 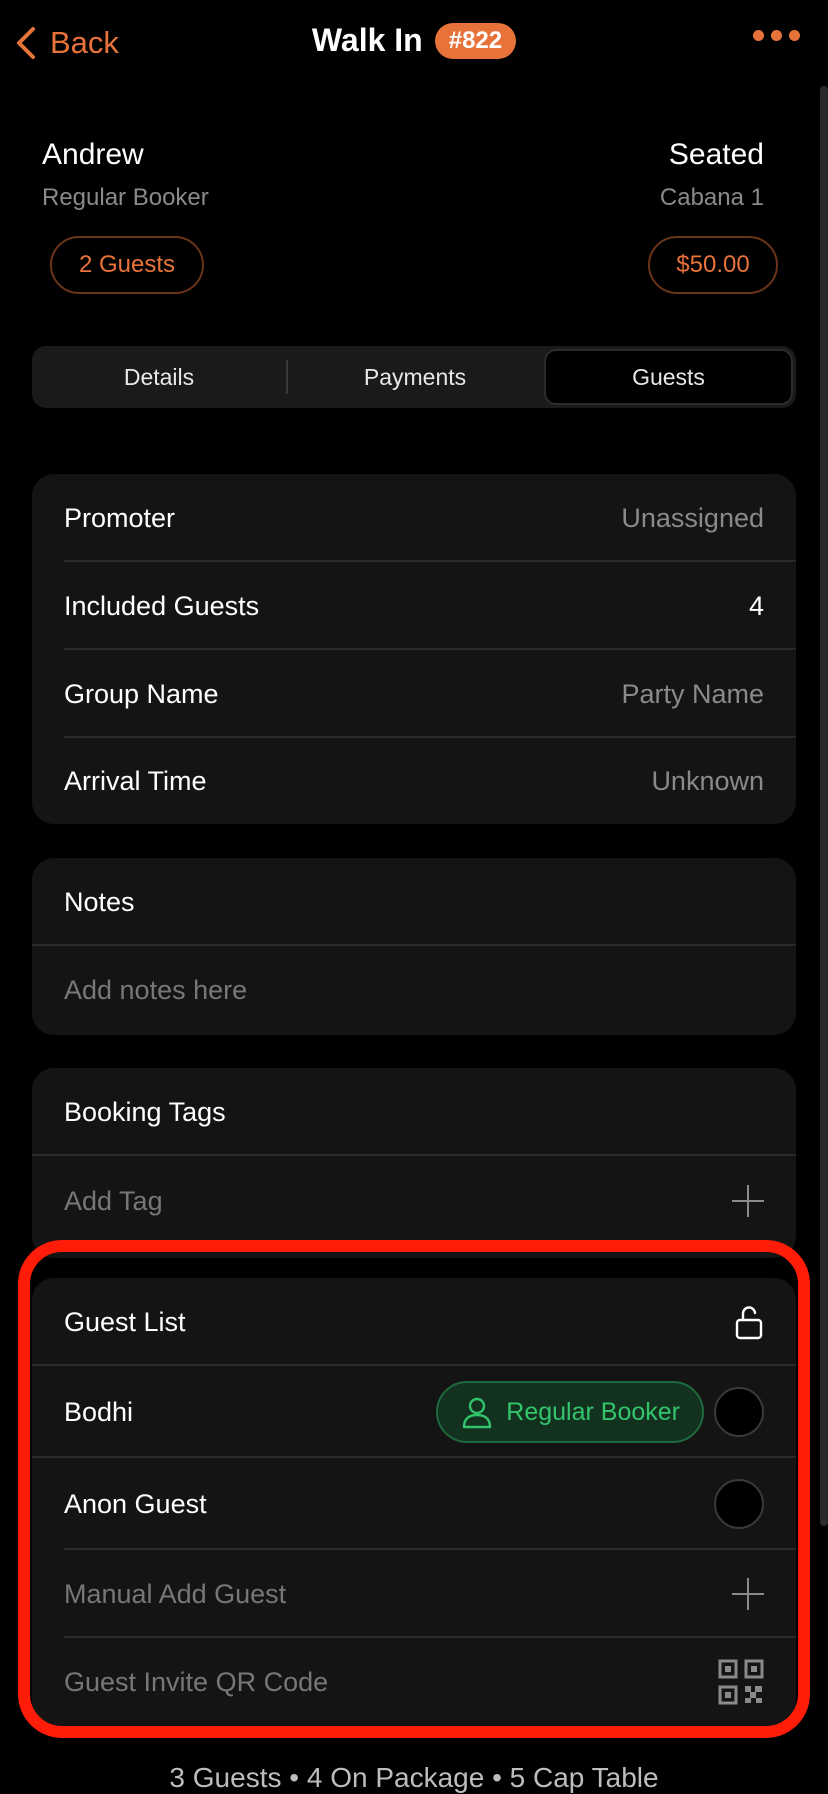 I want to click on amount-pill: $50.00, so click(x=713, y=265).